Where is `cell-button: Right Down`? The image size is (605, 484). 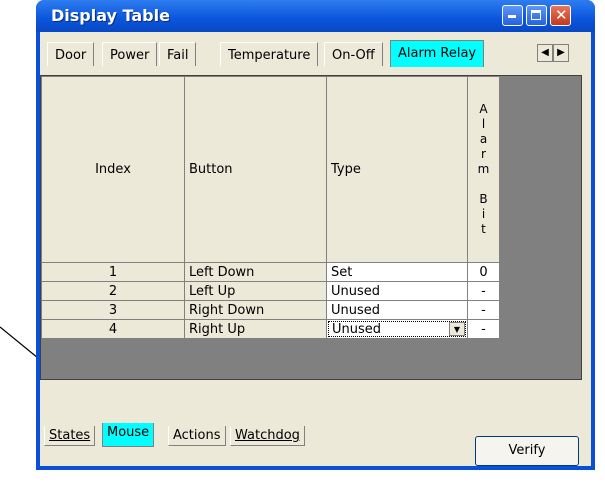
cell-button: Right Down is located at coordinates (255, 310).